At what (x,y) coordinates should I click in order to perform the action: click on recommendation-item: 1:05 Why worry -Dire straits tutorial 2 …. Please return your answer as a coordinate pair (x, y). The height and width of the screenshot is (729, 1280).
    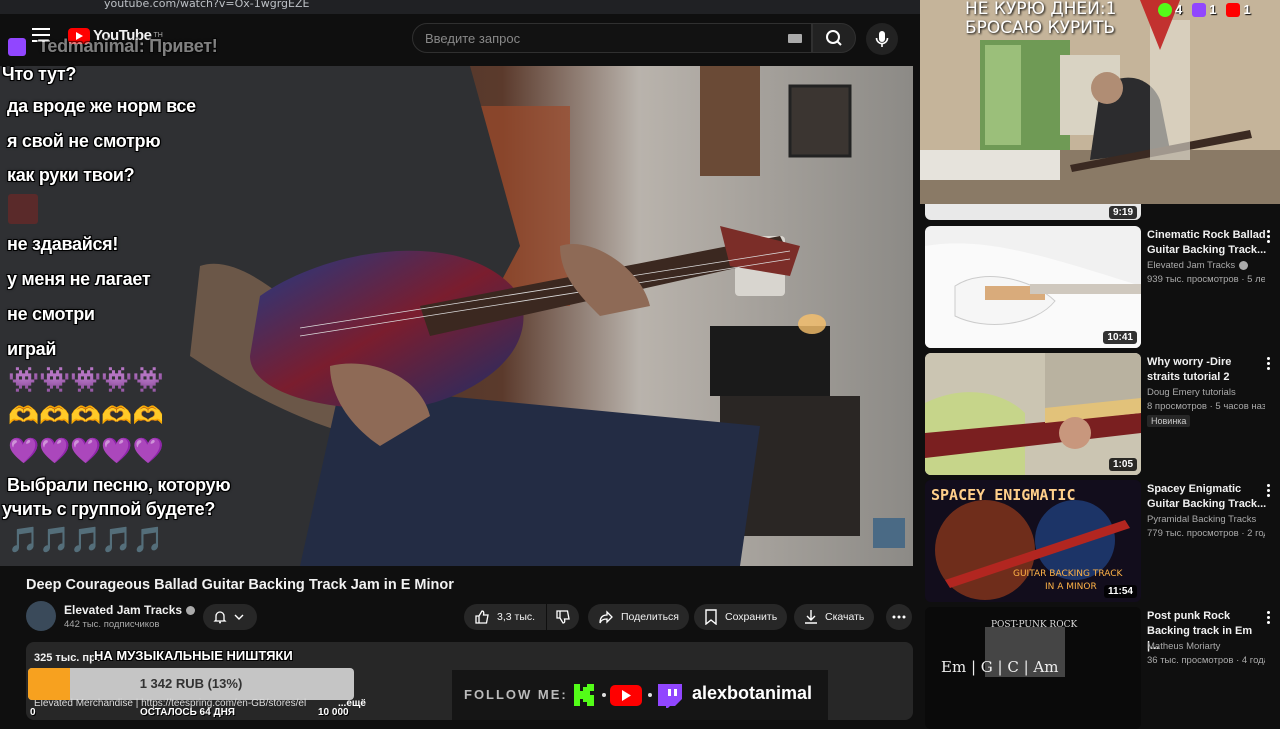
    Looking at the image, I should click on (1100, 414).